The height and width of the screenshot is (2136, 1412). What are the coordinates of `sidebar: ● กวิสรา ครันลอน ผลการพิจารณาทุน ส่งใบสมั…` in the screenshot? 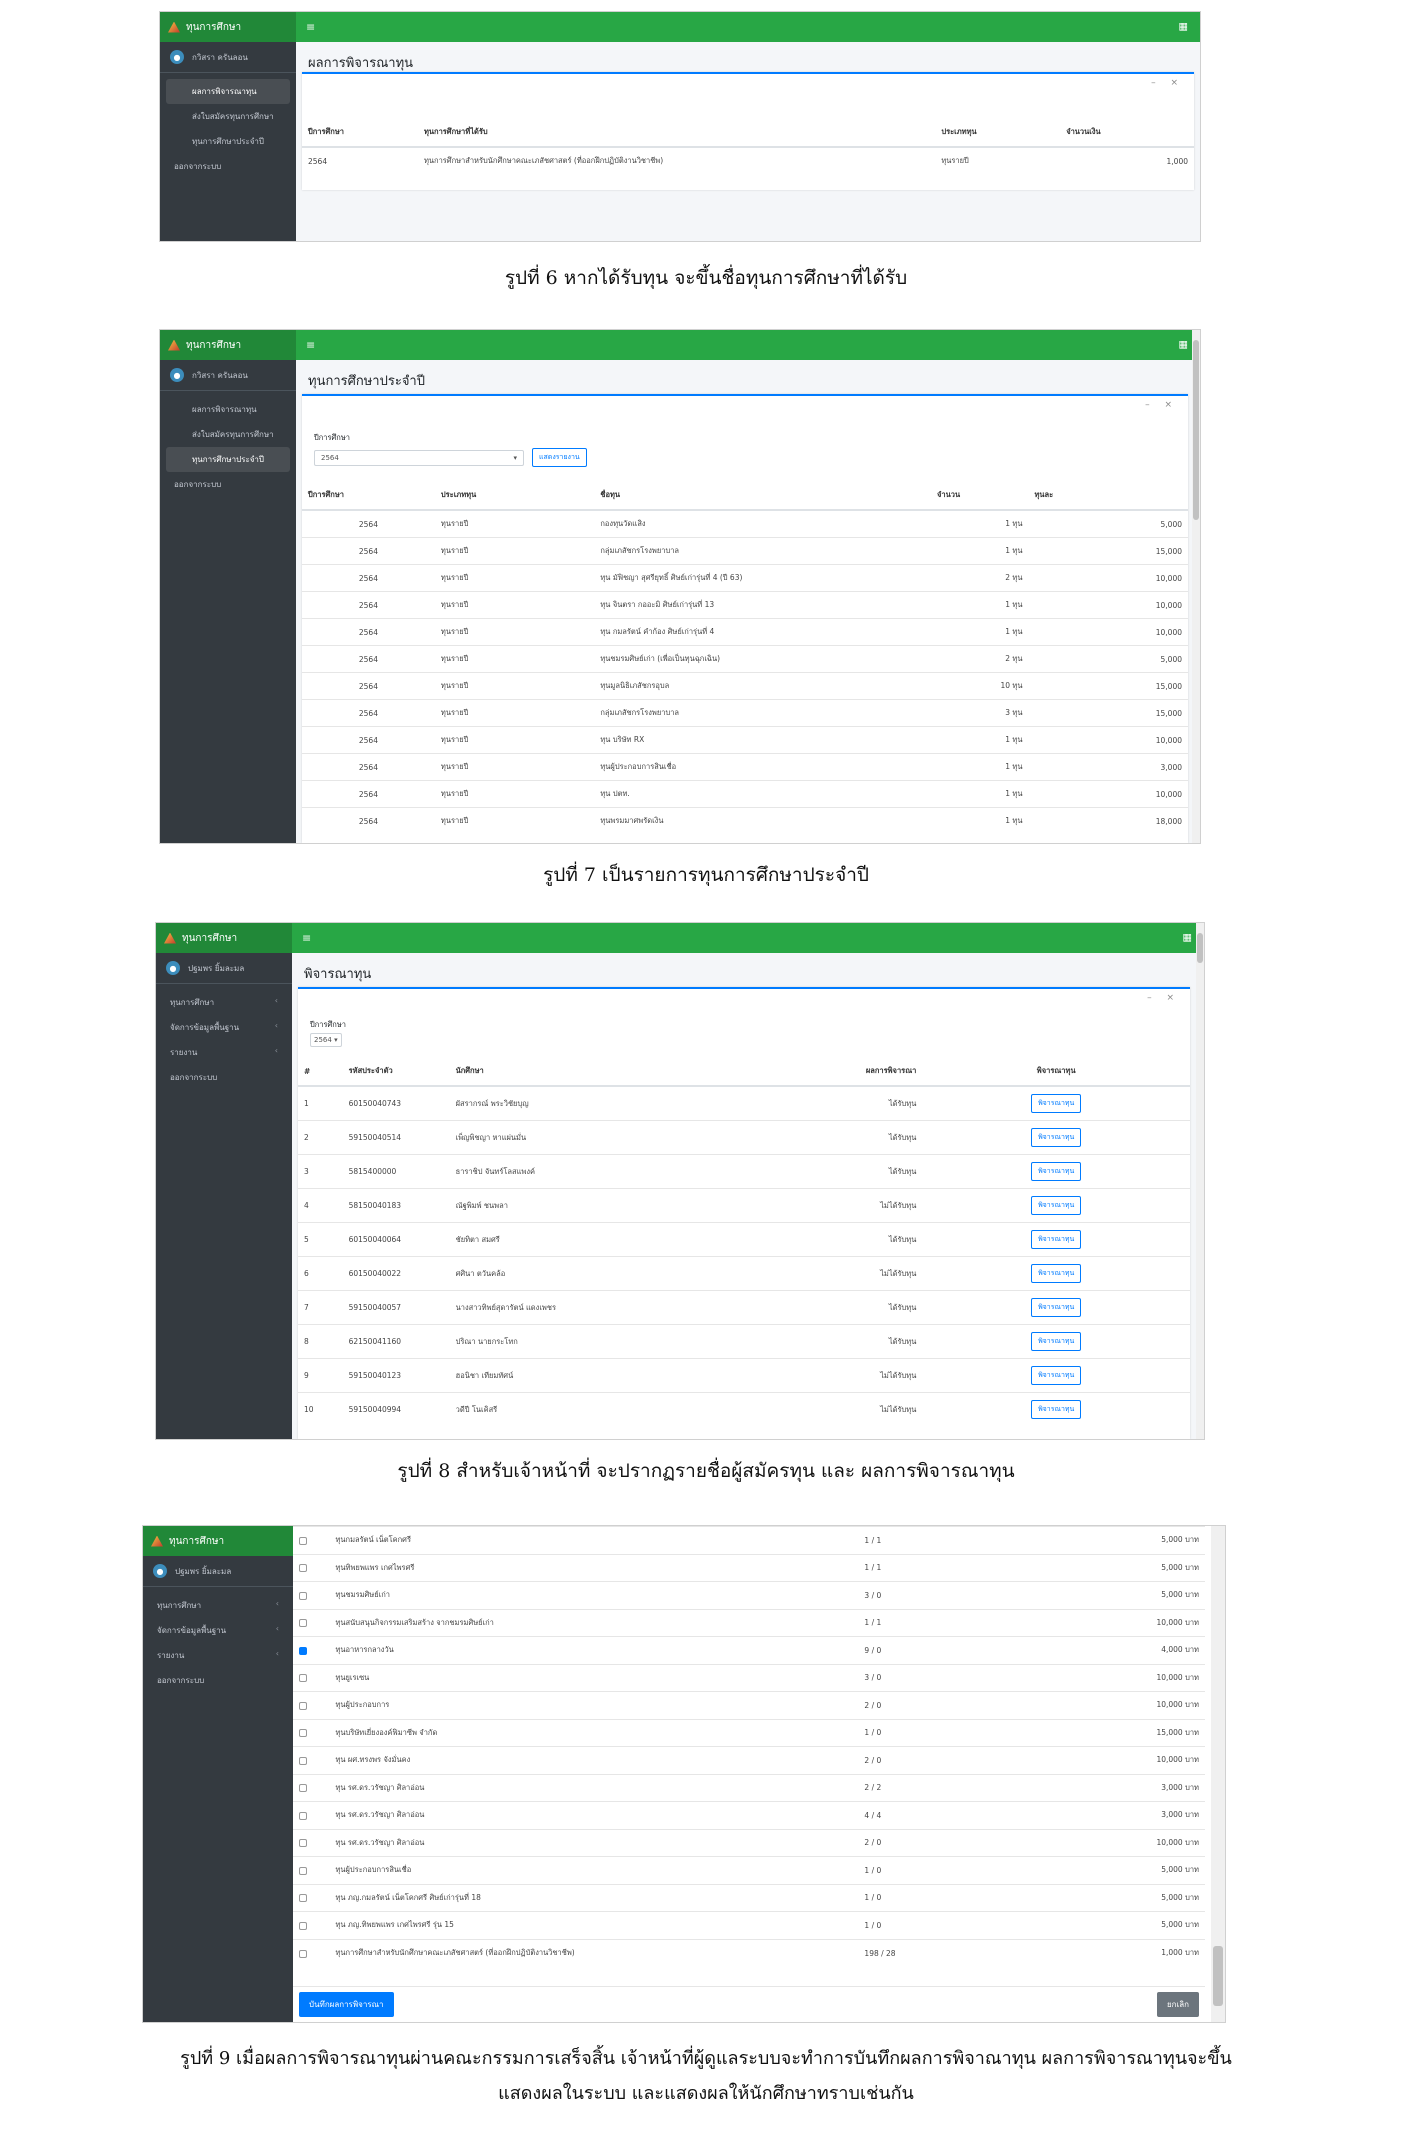 It's located at (228, 601).